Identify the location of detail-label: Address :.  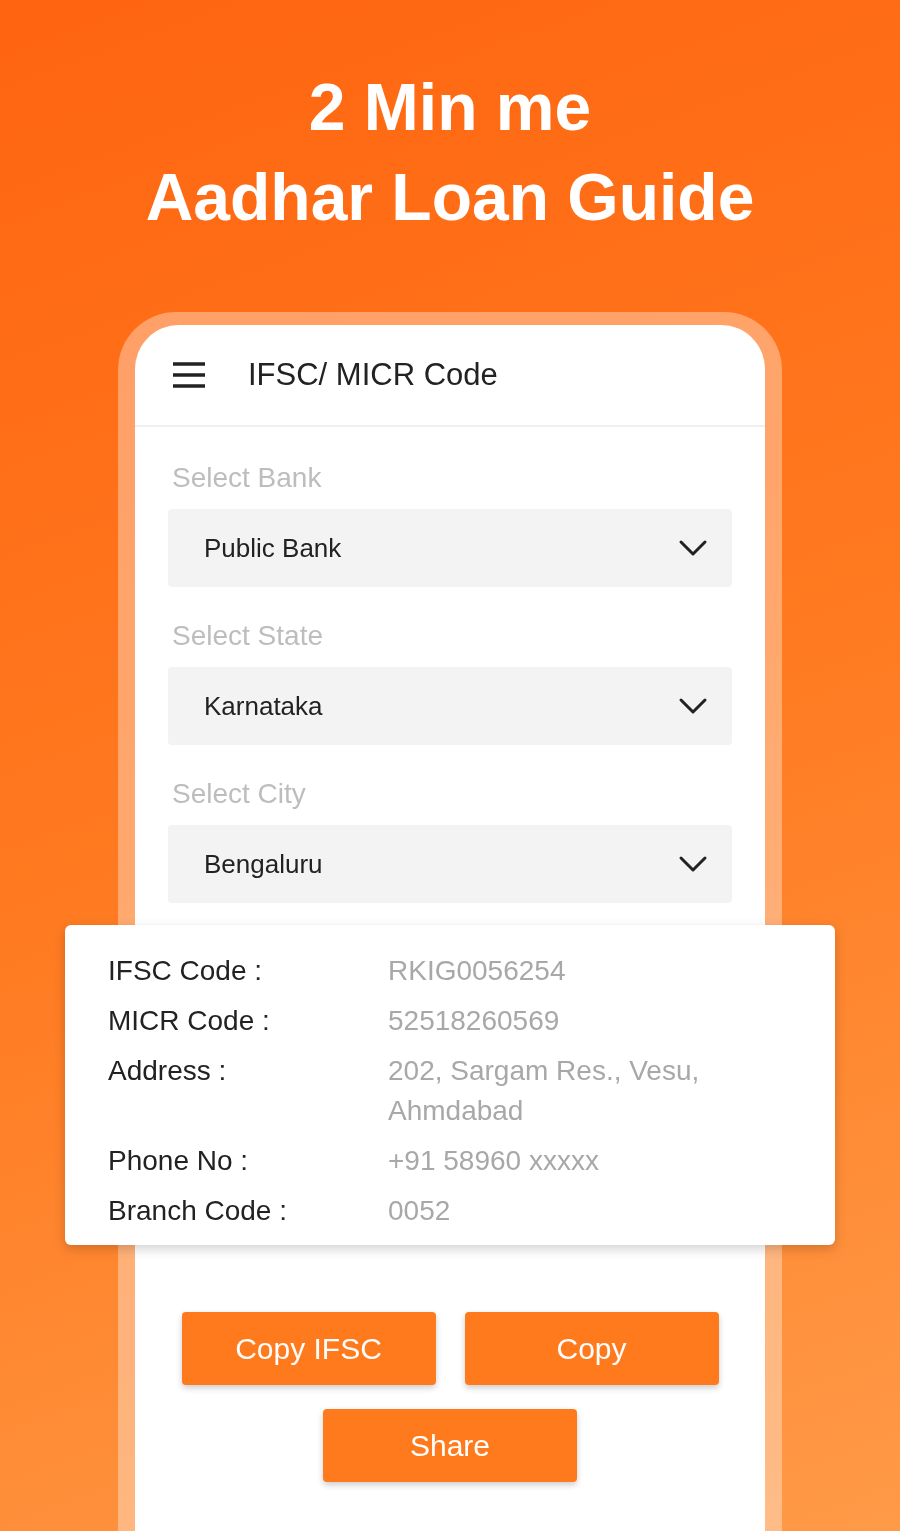
(168, 1071).